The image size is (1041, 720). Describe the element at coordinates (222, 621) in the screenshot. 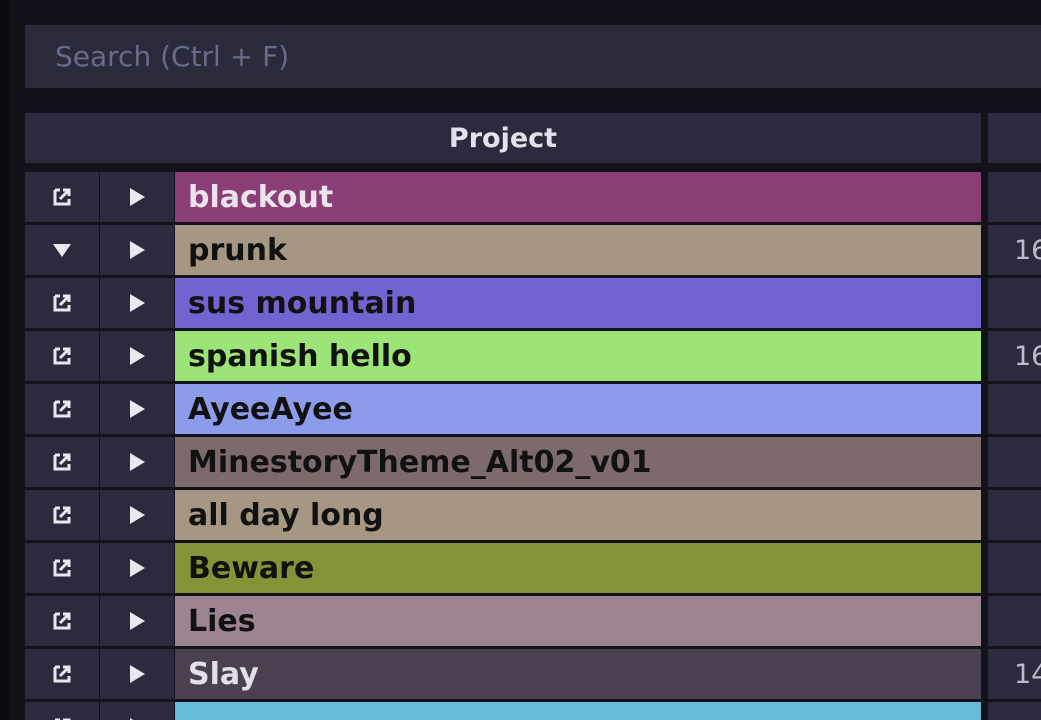

I see `project-name: Lies` at that location.